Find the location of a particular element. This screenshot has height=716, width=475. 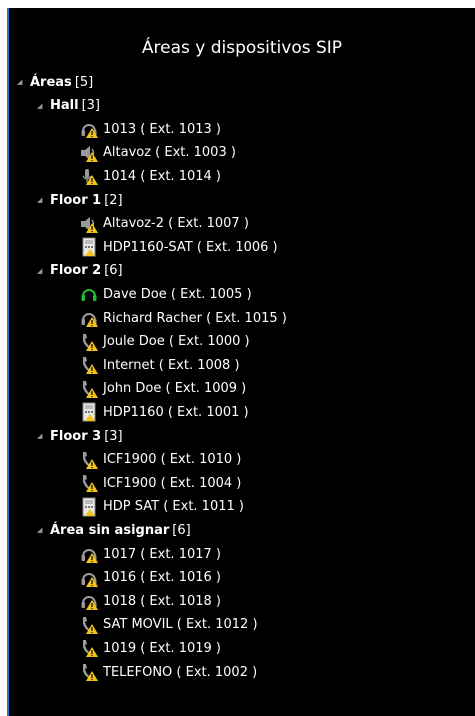

device-label: Richard Racher ( Ext. 1015 ) is located at coordinates (195, 318).